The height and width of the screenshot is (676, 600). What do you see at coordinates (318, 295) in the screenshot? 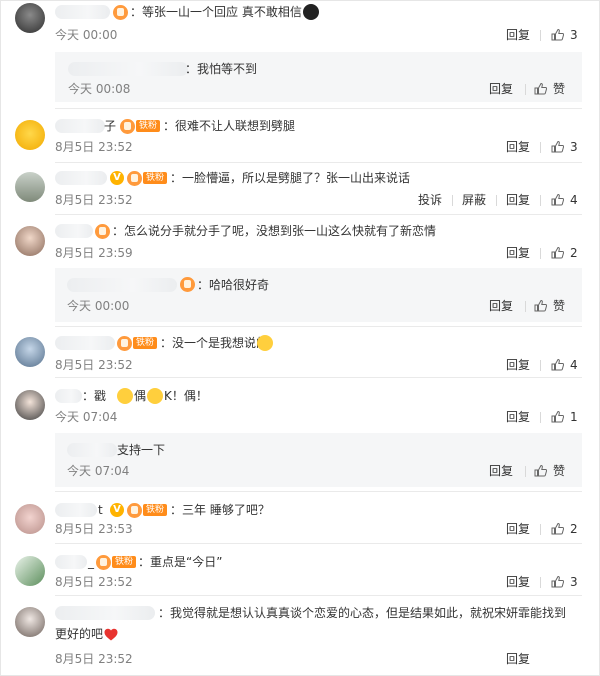
I see `reply-item: ：哈哈很好奇 今天 00:00 回复 赞` at bounding box center [318, 295].